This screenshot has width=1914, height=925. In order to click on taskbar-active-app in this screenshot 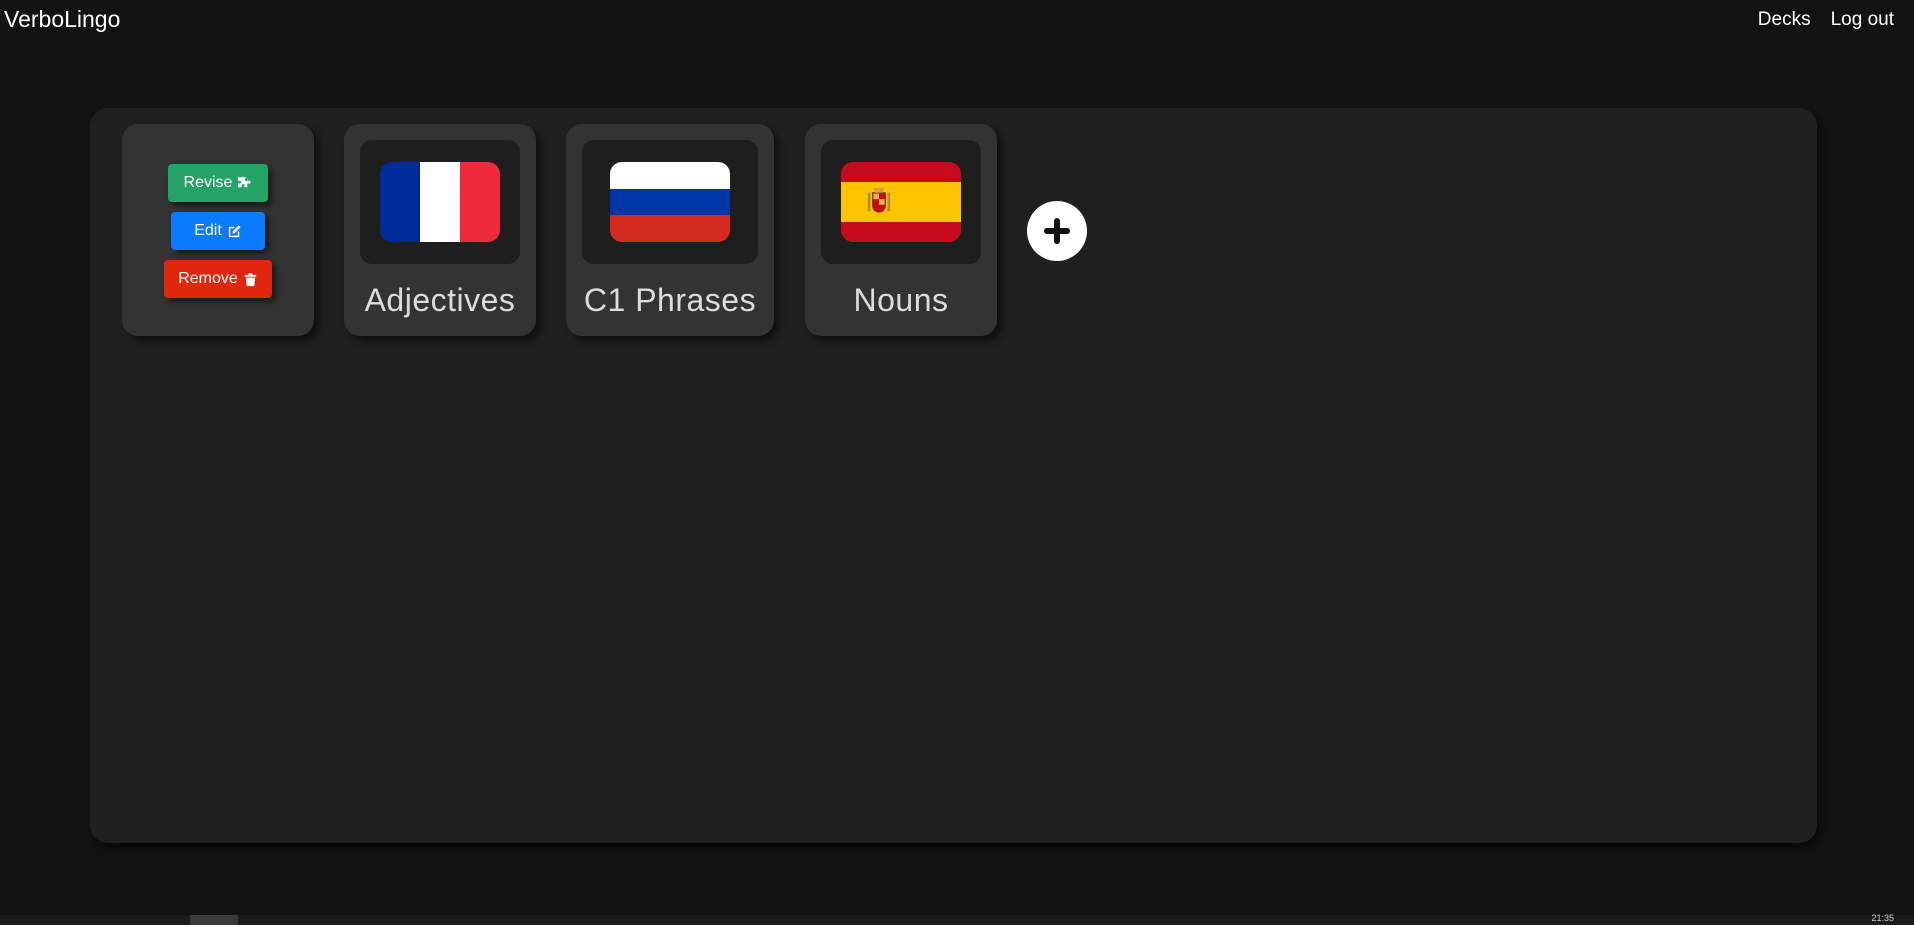, I will do `click(214, 920)`.